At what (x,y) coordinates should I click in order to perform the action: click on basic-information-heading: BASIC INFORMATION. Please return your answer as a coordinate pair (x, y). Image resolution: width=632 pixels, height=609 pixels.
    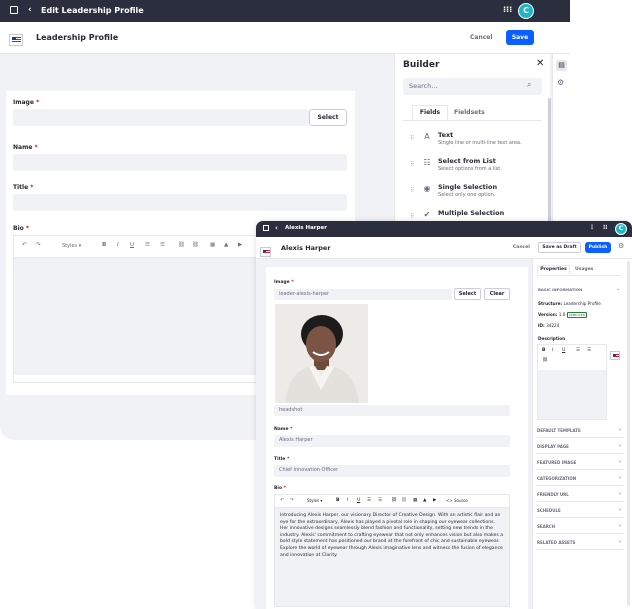
    Looking at the image, I should click on (560, 289).